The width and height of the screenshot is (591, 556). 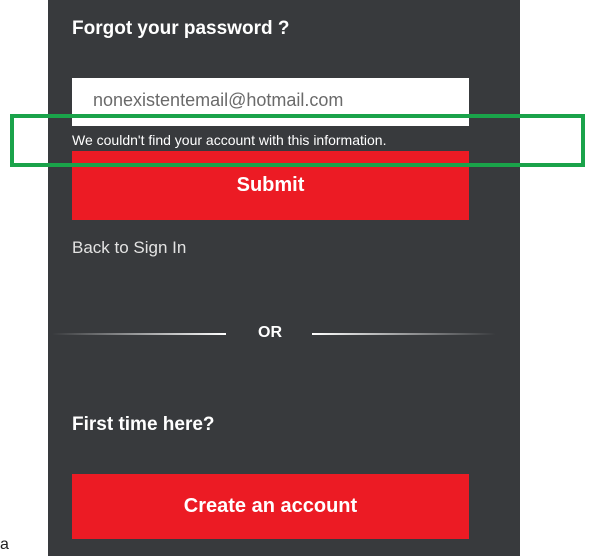 What do you see at coordinates (270, 506) in the screenshot?
I see `create-account-button: Create an account` at bounding box center [270, 506].